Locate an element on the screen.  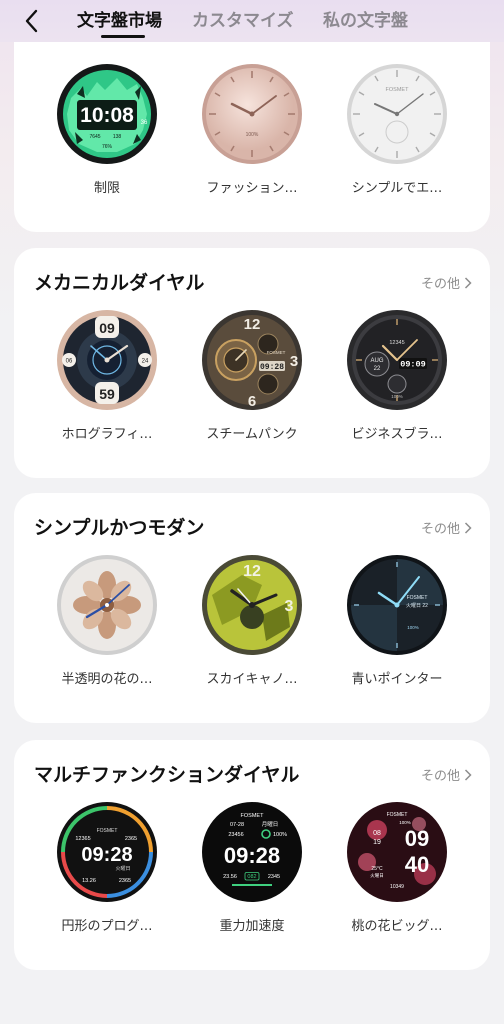
watchface-preview is located at coordinates (107, 605).